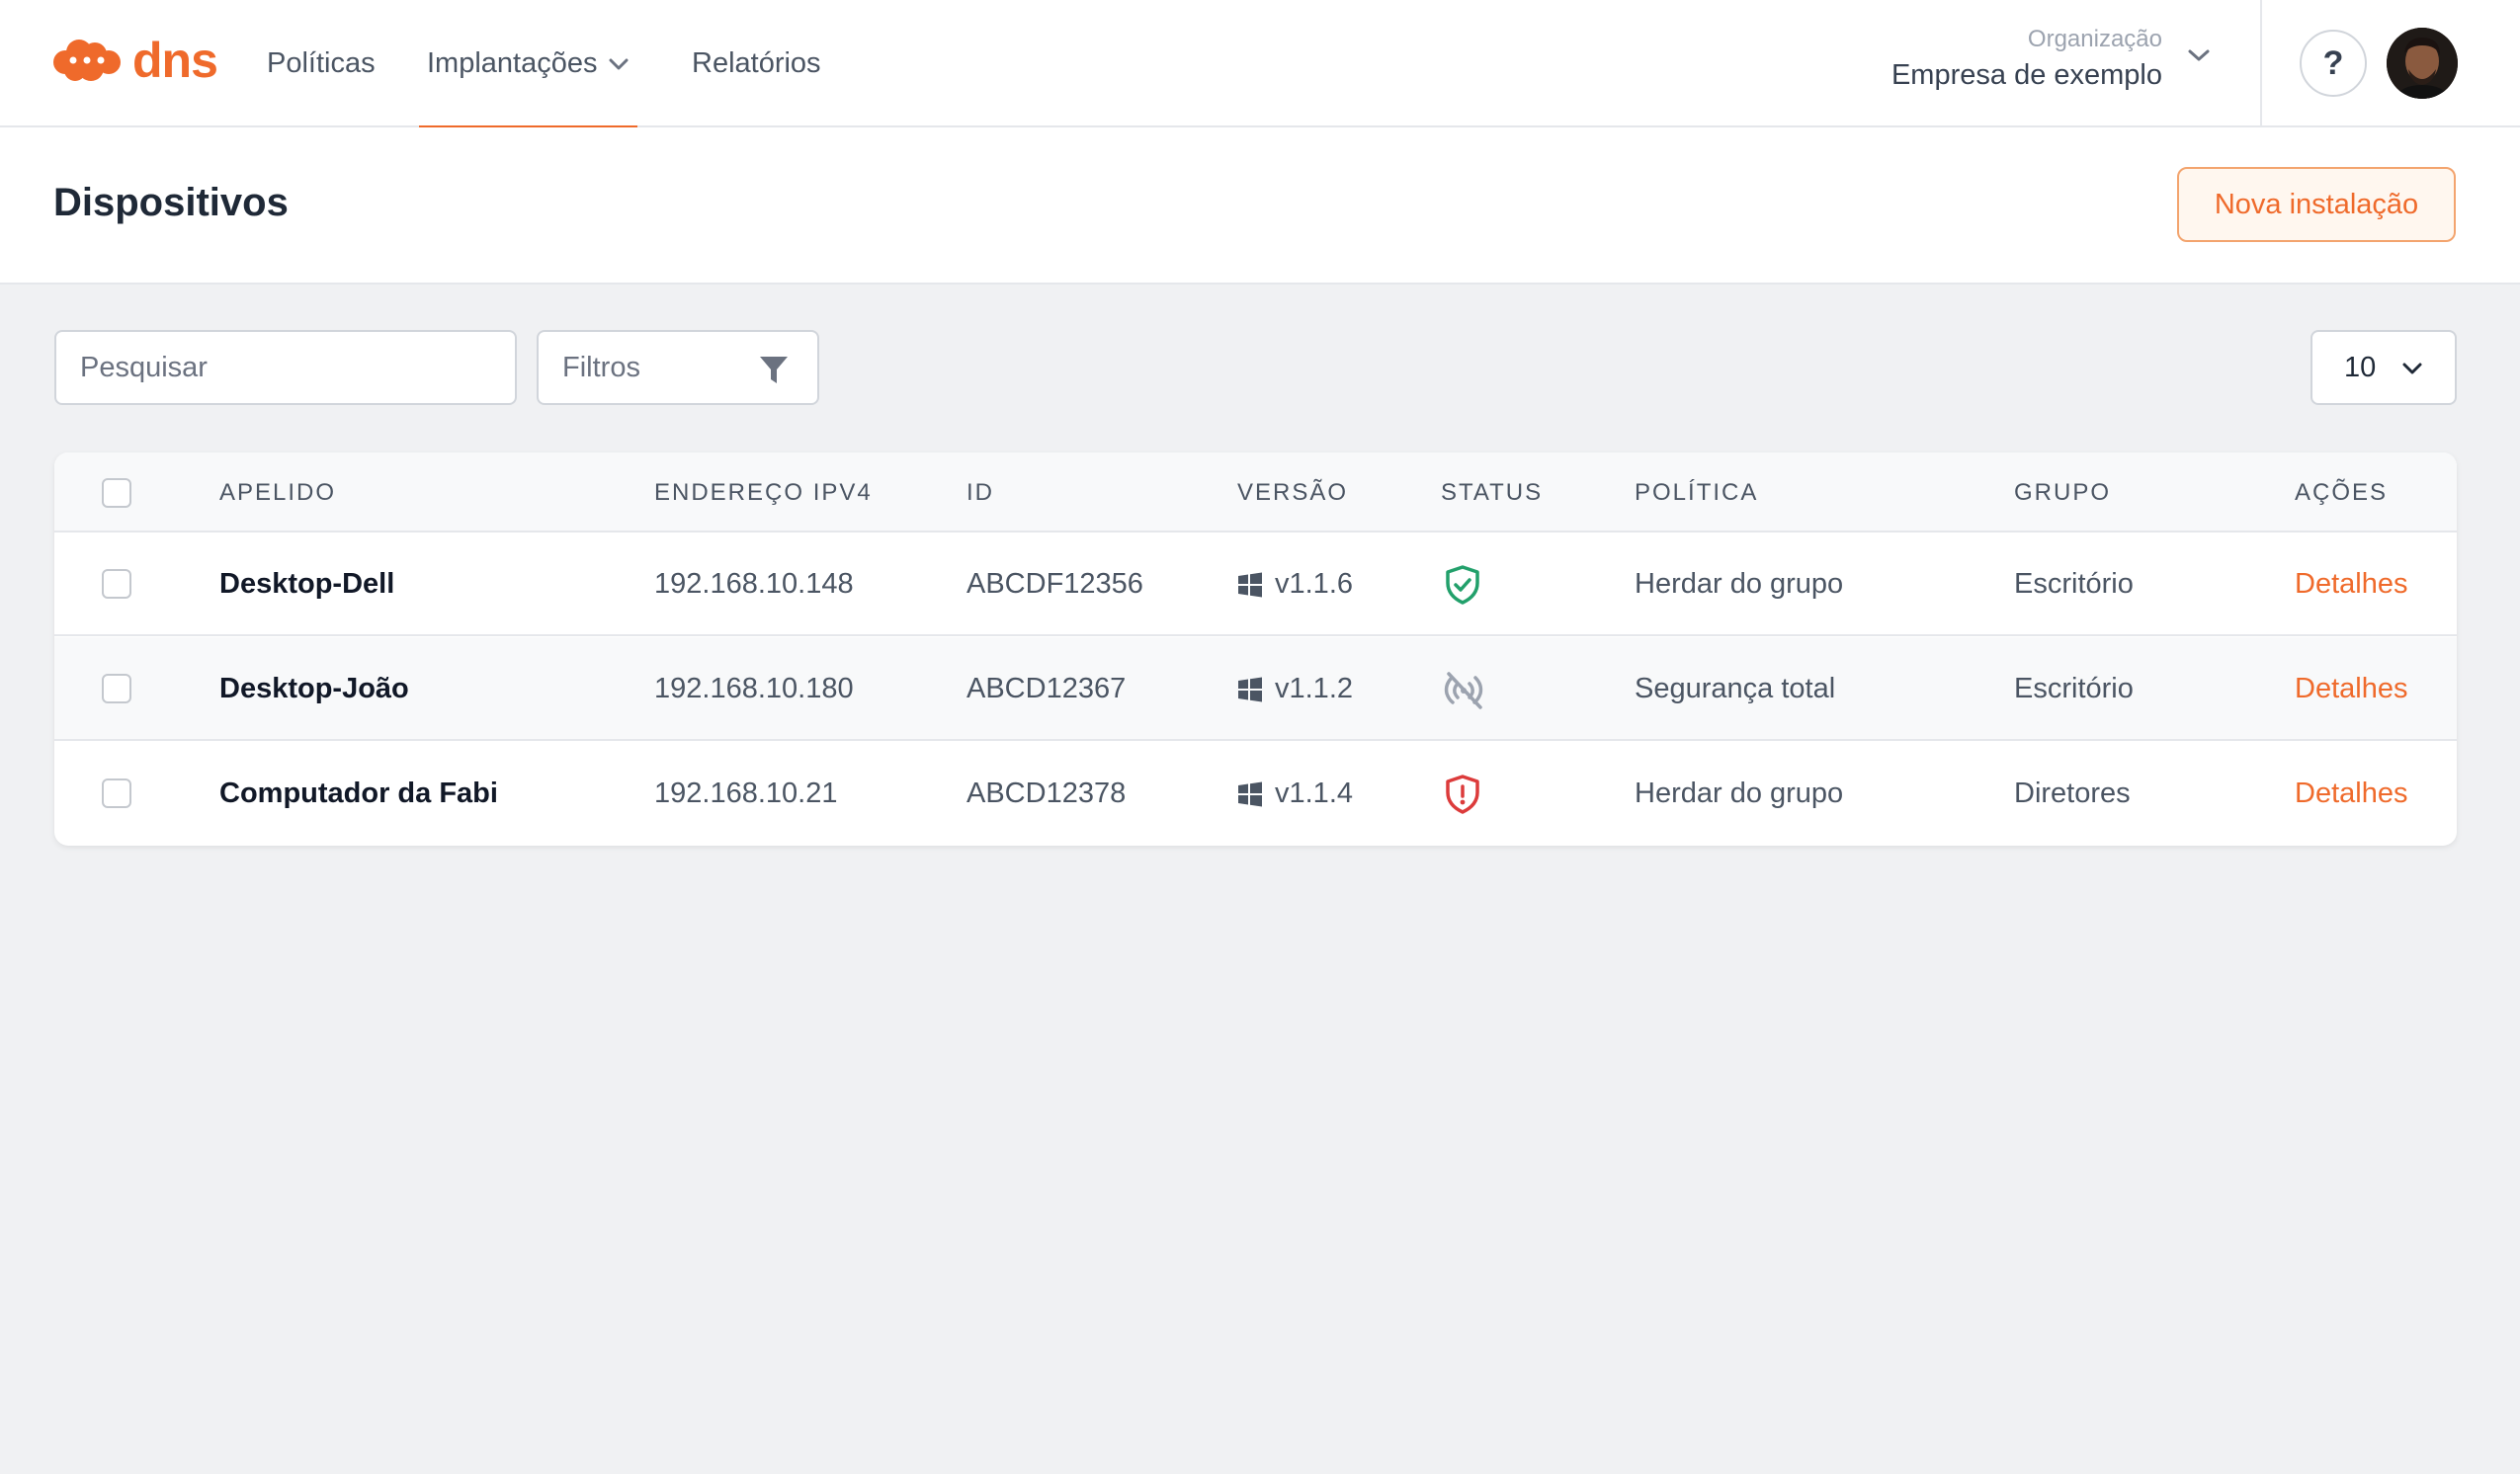 Image resolution: width=2520 pixels, height=1474 pixels. I want to click on logo-text: dns, so click(175, 61).